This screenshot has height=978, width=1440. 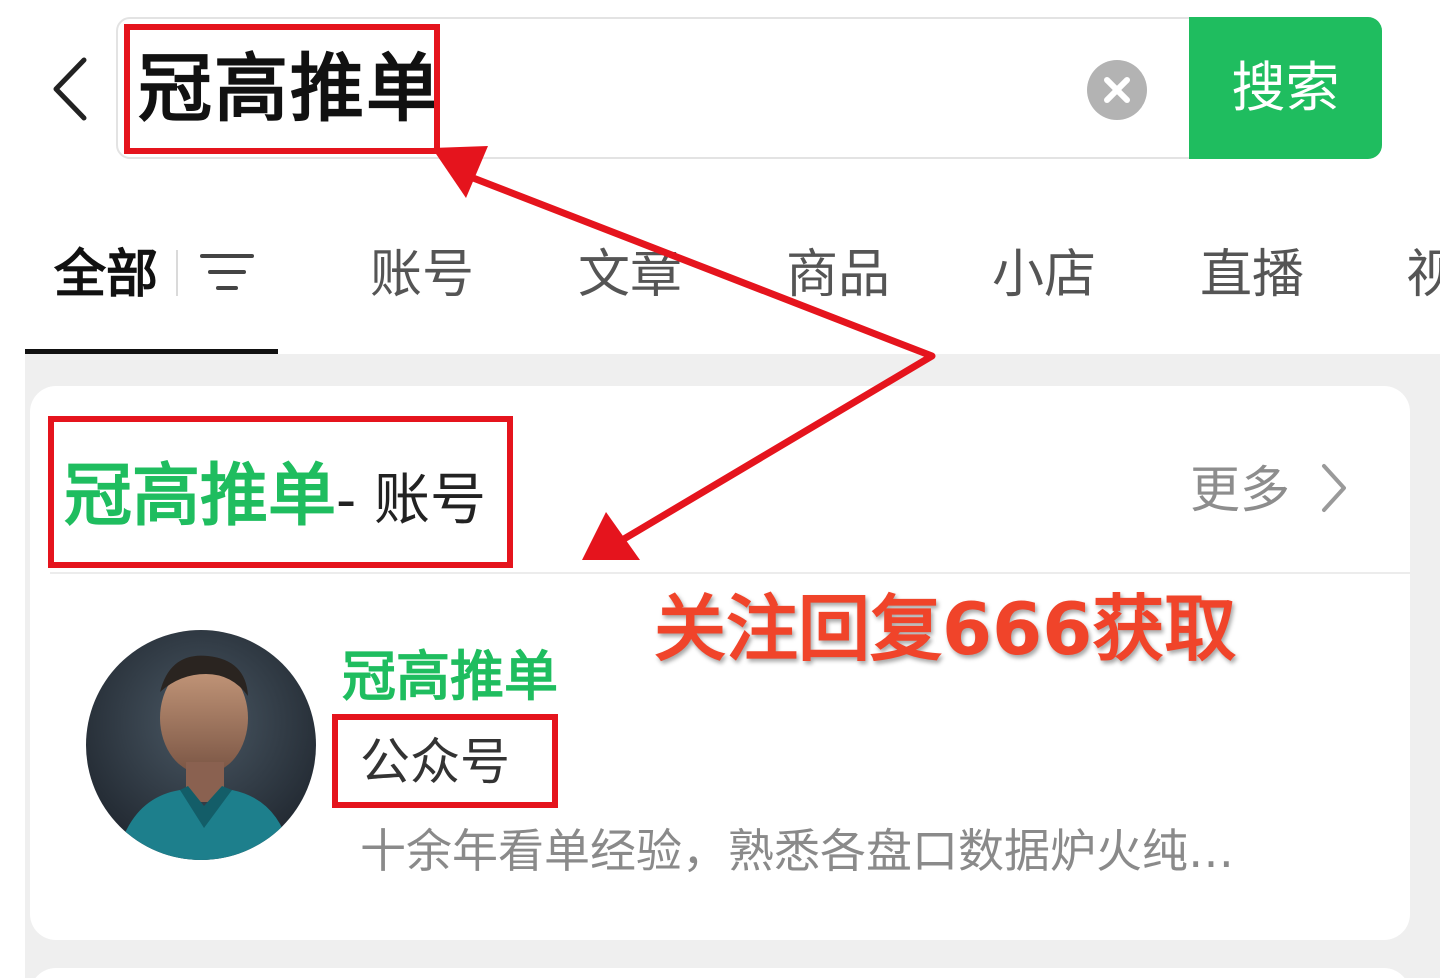 I want to click on tab-articles: 文章, so click(x=630, y=275).